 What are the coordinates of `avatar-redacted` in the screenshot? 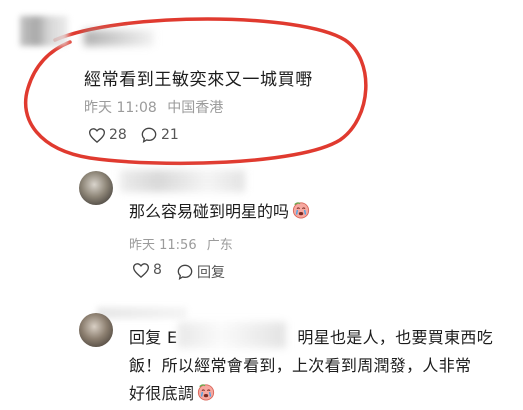 It's located at (44, 31).